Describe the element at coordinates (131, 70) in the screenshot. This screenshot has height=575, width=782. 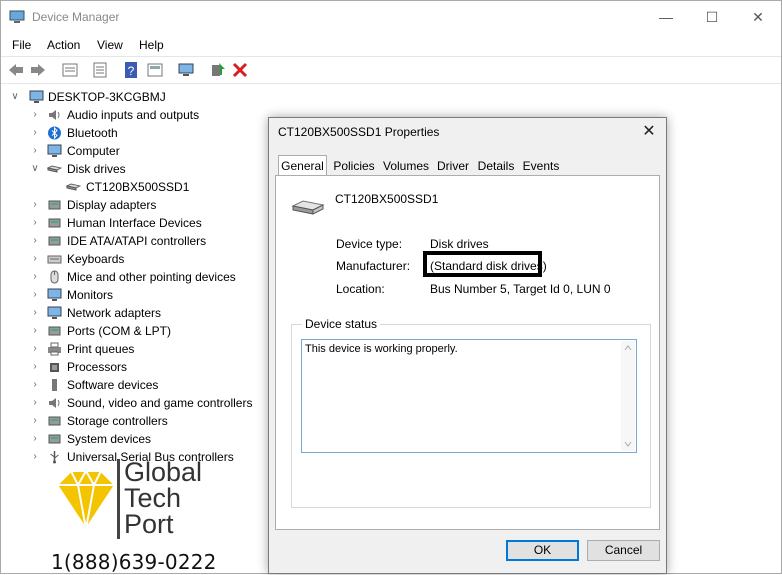
I see `help-icon: ?` at that location.